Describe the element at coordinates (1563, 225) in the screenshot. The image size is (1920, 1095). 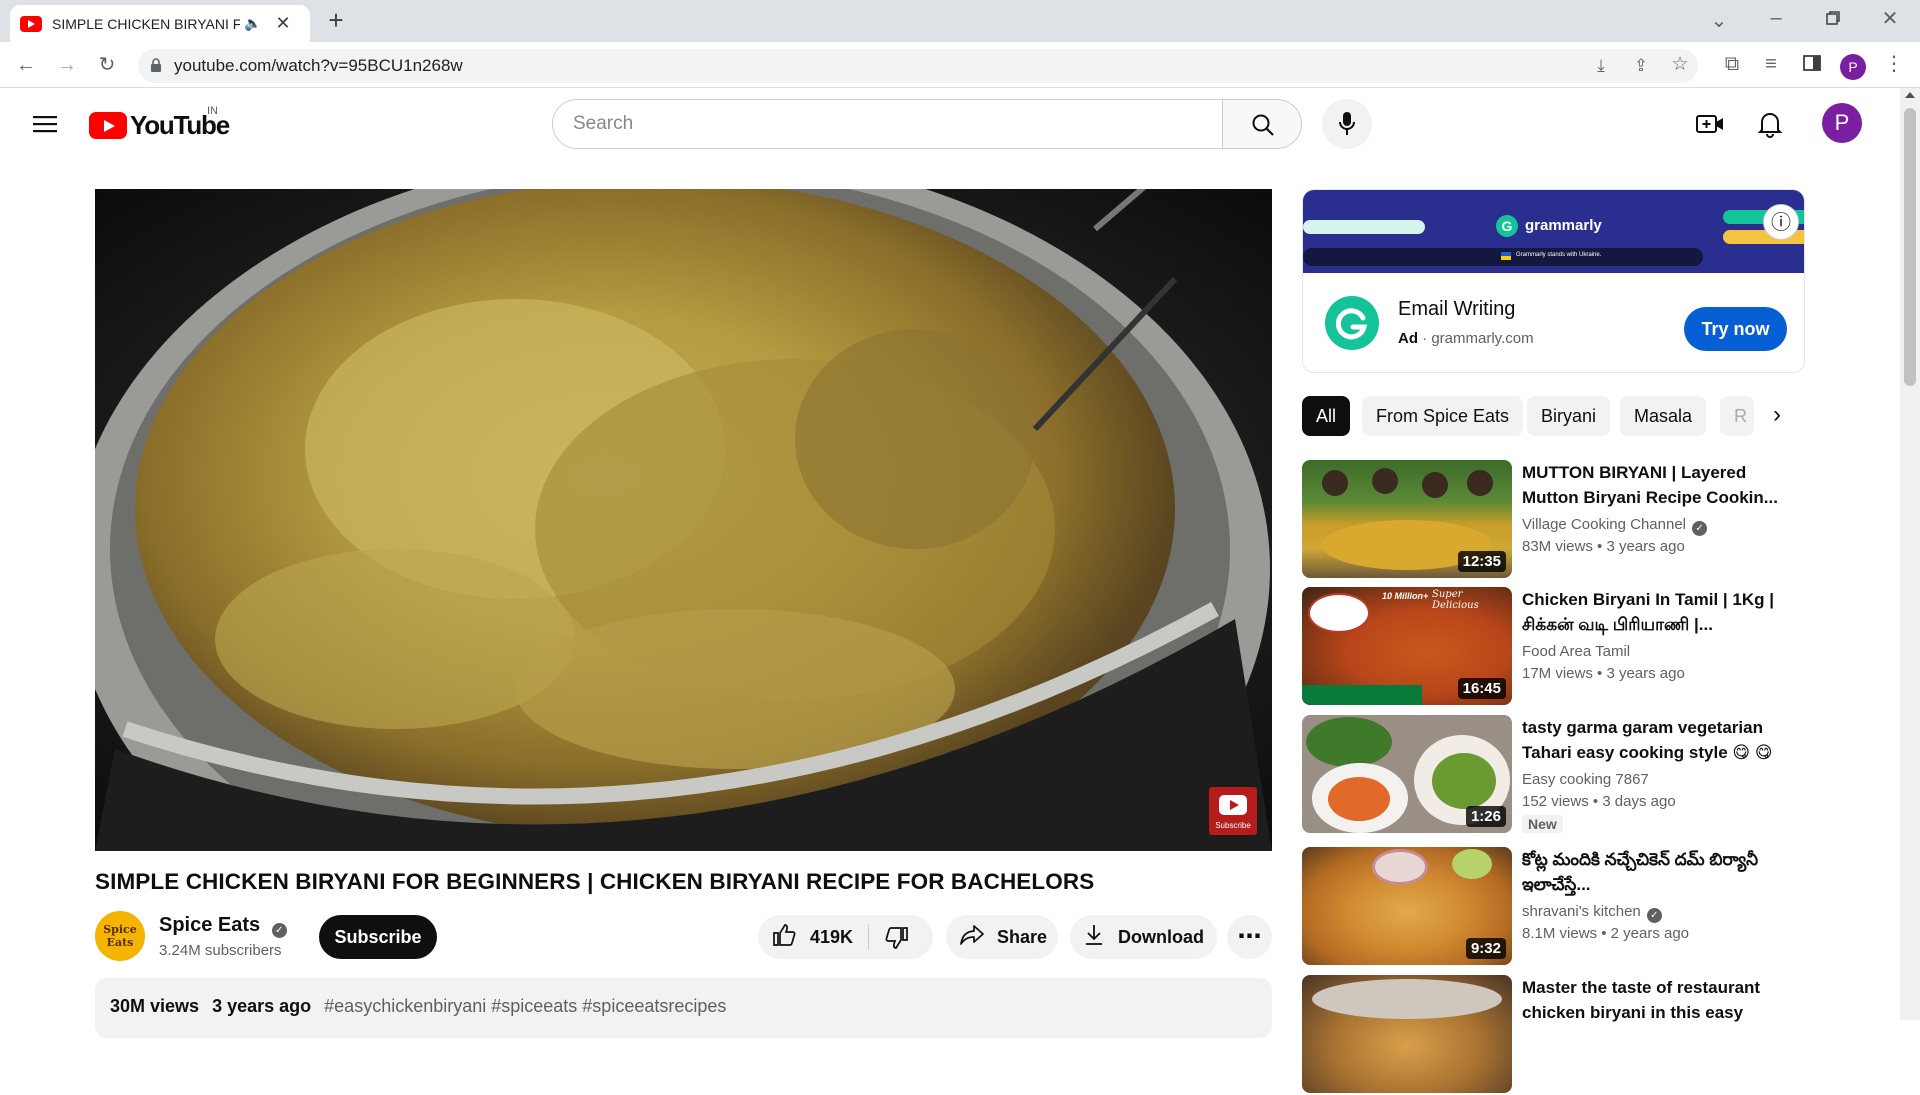
I see `ad-banner-brand: grammarly` at that location.